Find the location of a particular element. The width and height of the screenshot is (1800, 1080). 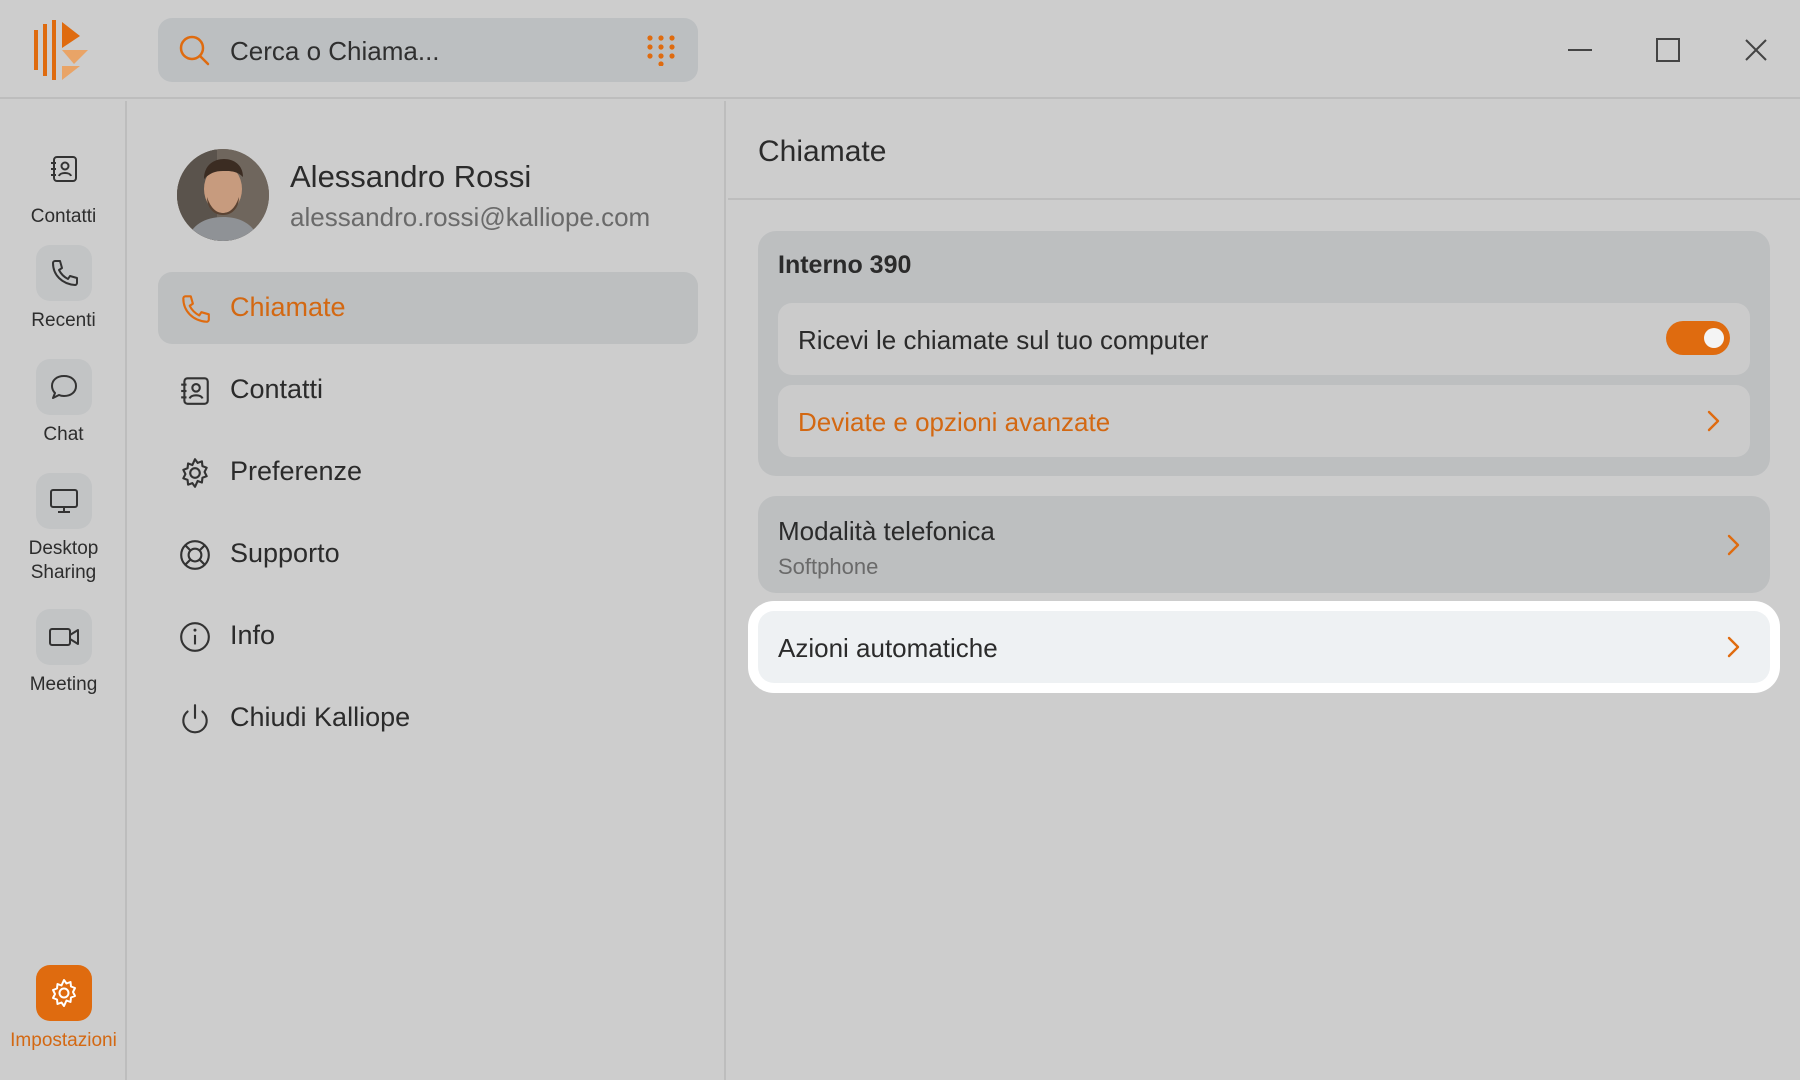

rail-label-chat: Chat is located at coordinates (63, 434).